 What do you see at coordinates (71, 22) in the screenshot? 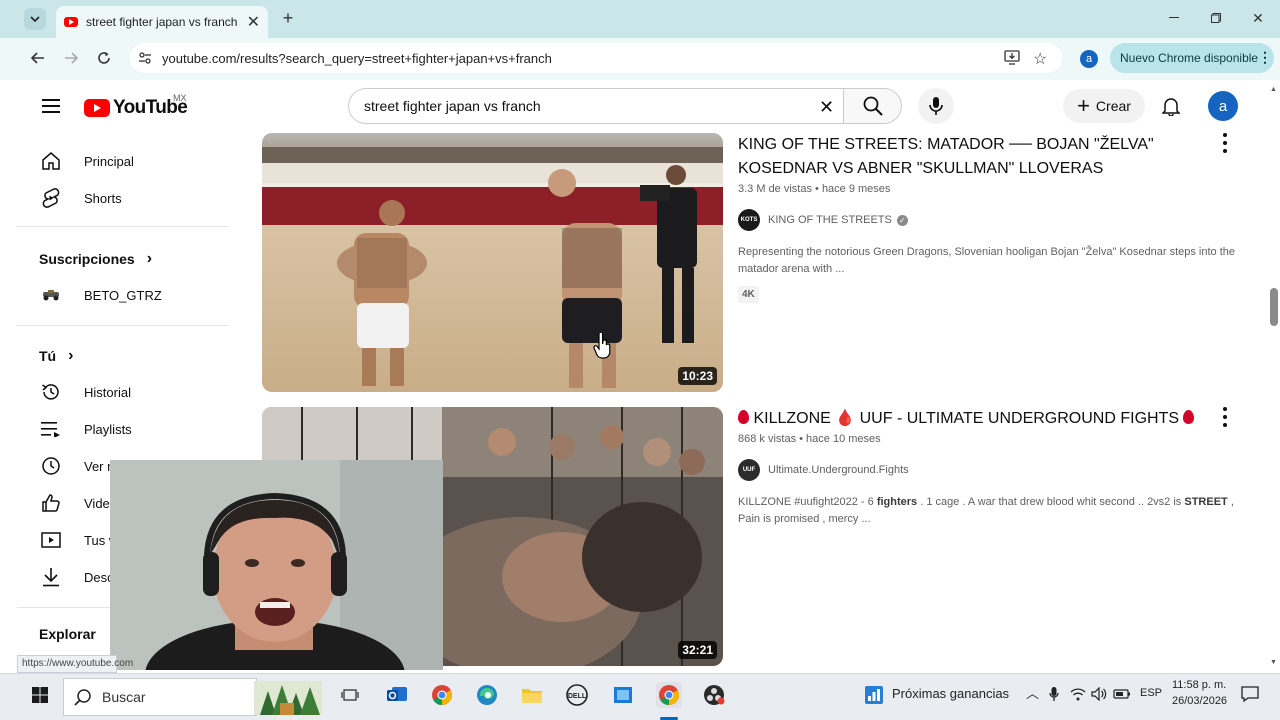
I see `youtube-favicon-icon` at bounding box center [71, 22].